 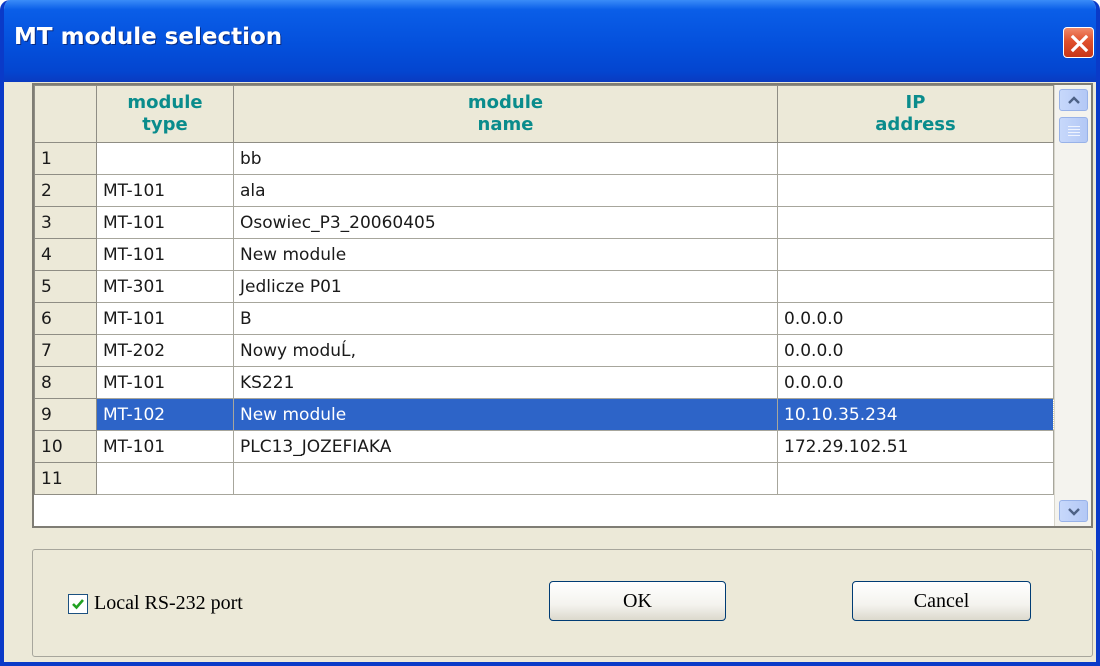 What do you see at coordinates (65, 446) in the screenshot?
I see `row-number-cell: 10` at bounding box center [65, 446].